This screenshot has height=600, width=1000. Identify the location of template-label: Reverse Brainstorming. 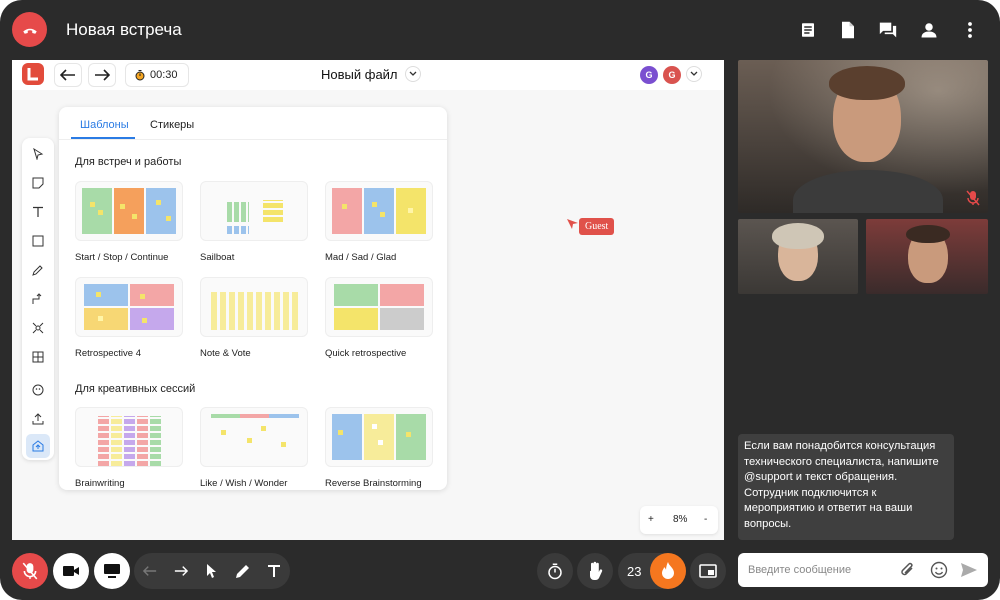
(373, 483).